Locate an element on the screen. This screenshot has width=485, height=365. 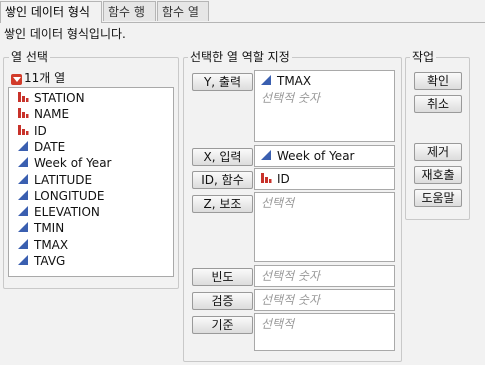
tab-description: 쌓인 데이터 형식입니다. is located at coordinates (65, 34).